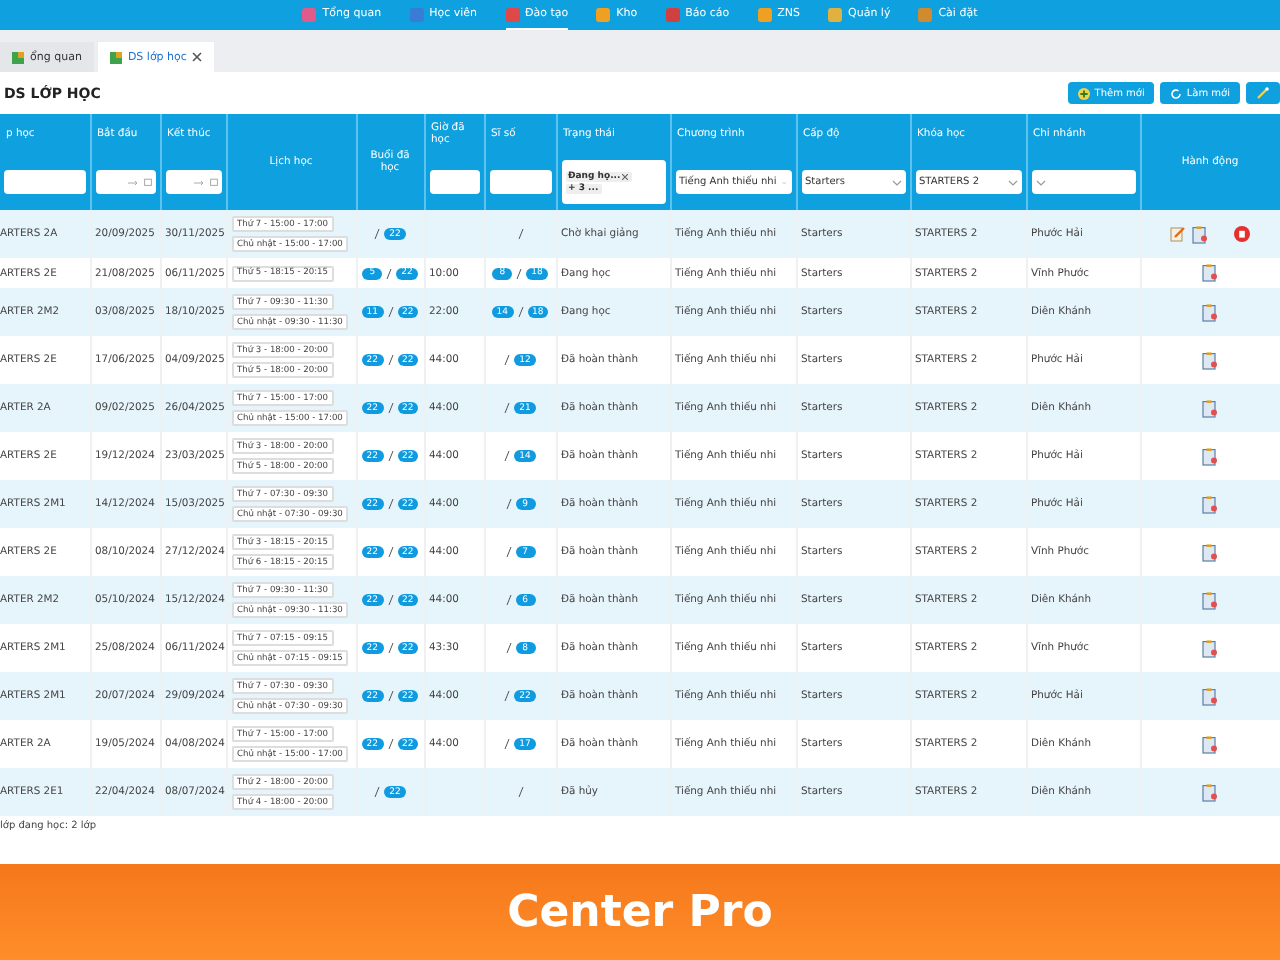  Describe the element at coordinates (1176, 93) in the screenshot. I see `refresh-icon` at that location.